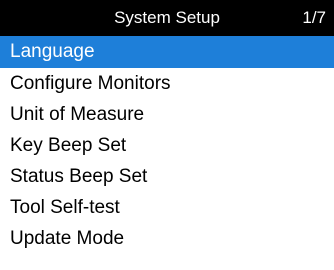 The height and width of the screenshot is (270, 334). What do you see at coordinates (167, 238) in the screenshot?
I see `menu-item-update-mode: Update Mode` at bounding box center [167, 238].